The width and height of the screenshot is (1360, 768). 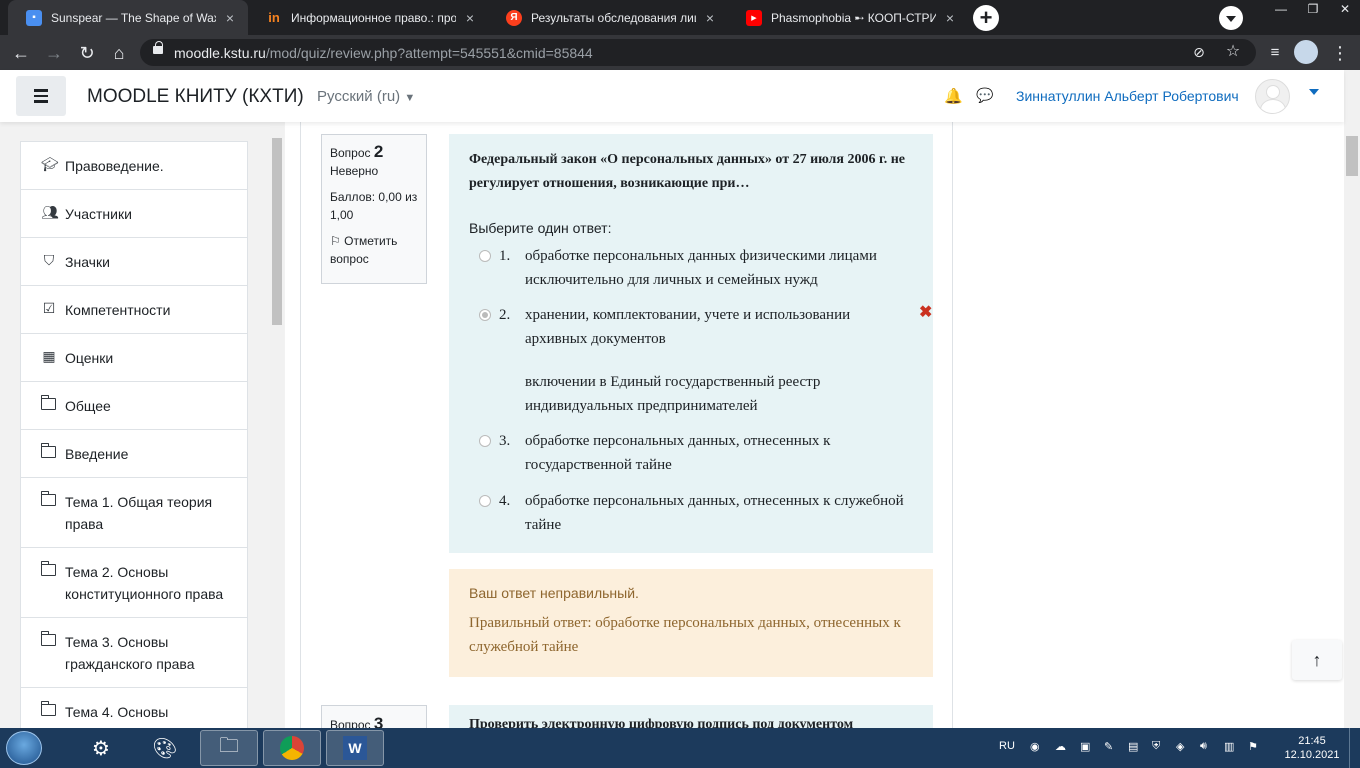 What do you see at coordinates (1313, 10) in the screenshot?
I see `restore-window-button: ❐` at bounding box center [1313, 10].